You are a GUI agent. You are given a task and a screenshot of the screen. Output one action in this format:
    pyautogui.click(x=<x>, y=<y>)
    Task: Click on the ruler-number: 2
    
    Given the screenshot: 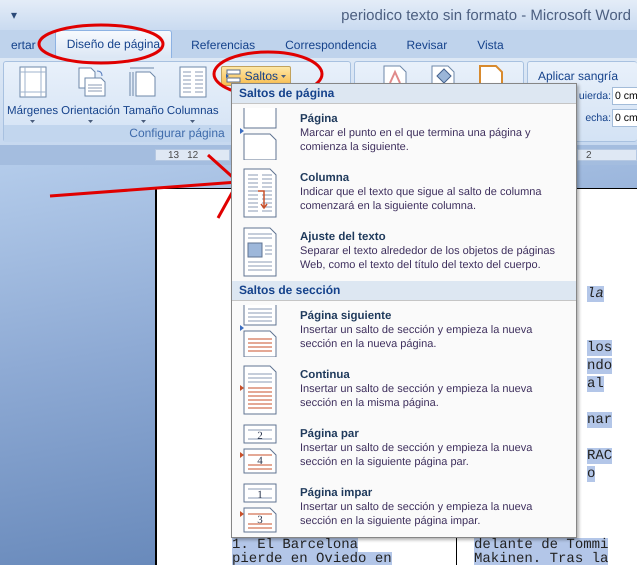 What is the action you would take?
    pyautogui.click(x=589, y=155)
    